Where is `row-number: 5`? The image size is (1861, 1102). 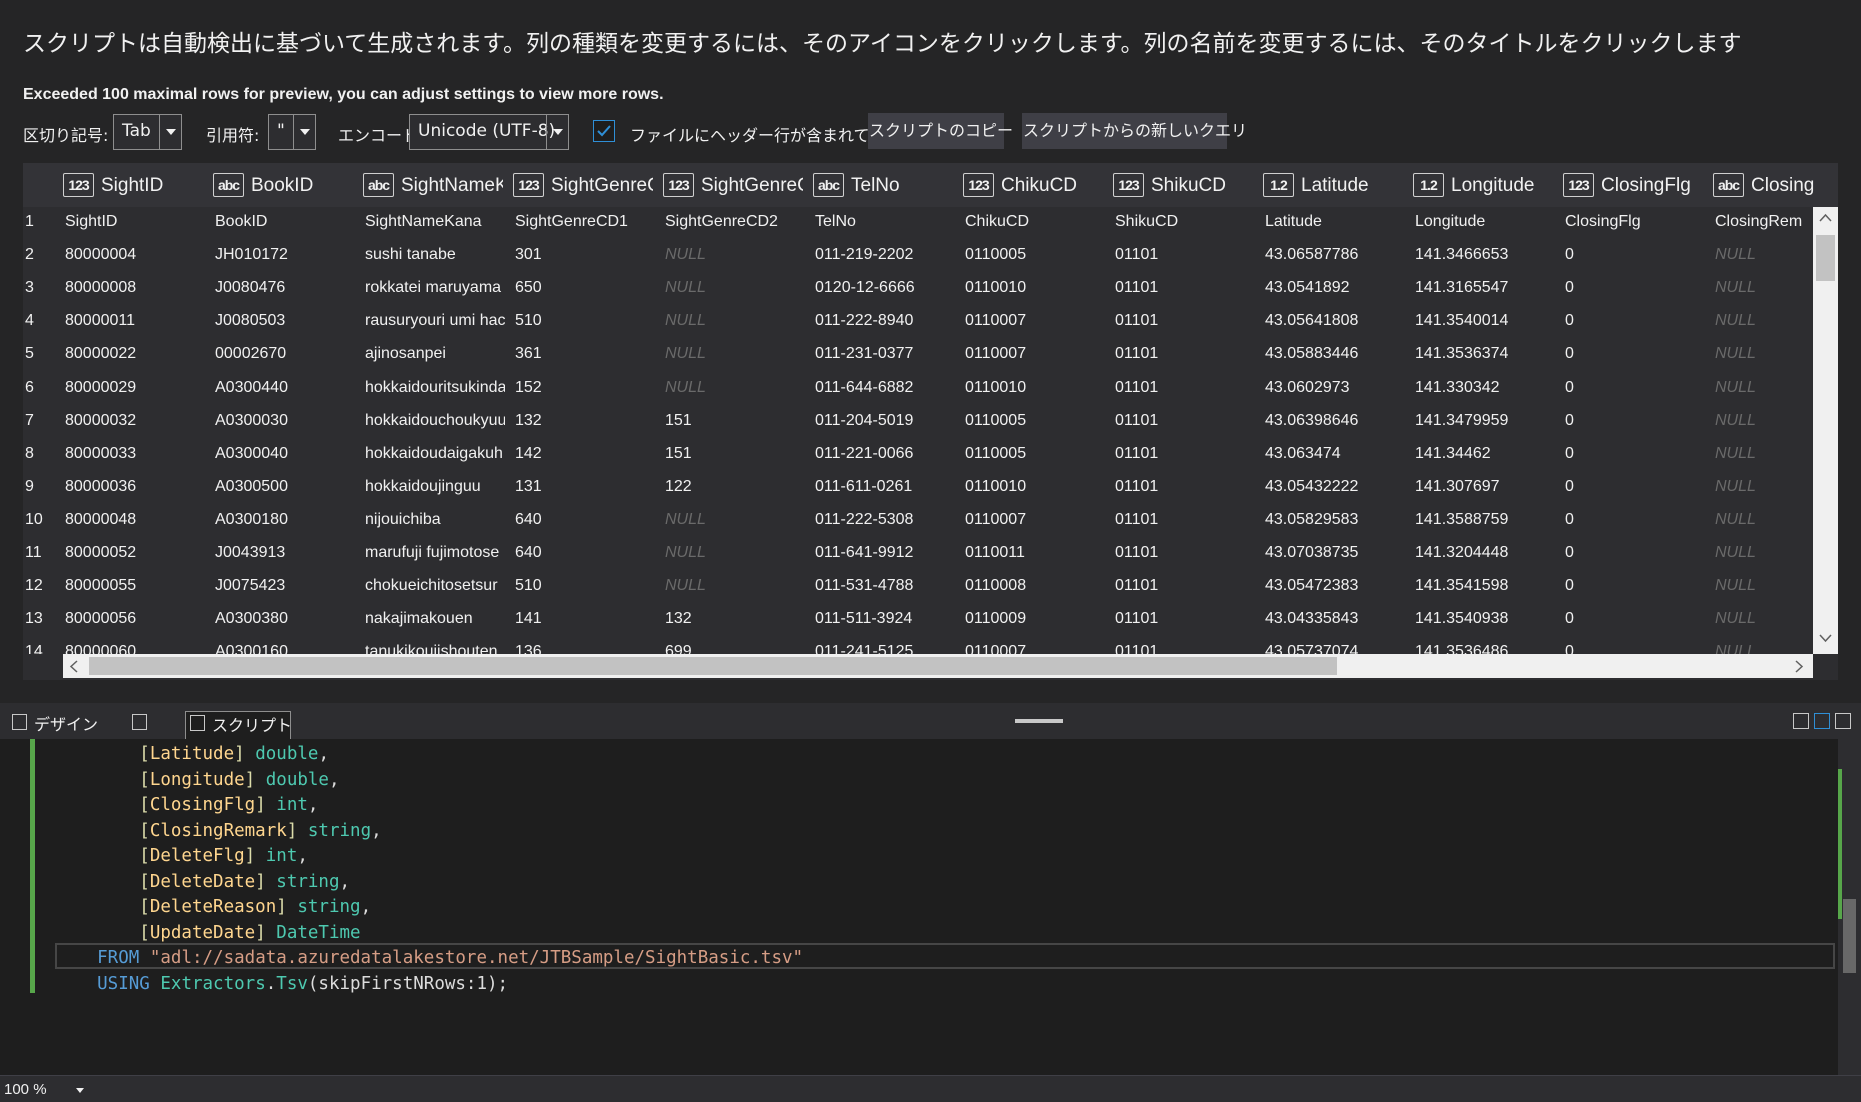 row-number: 5 is located at coordinates (29, 354).